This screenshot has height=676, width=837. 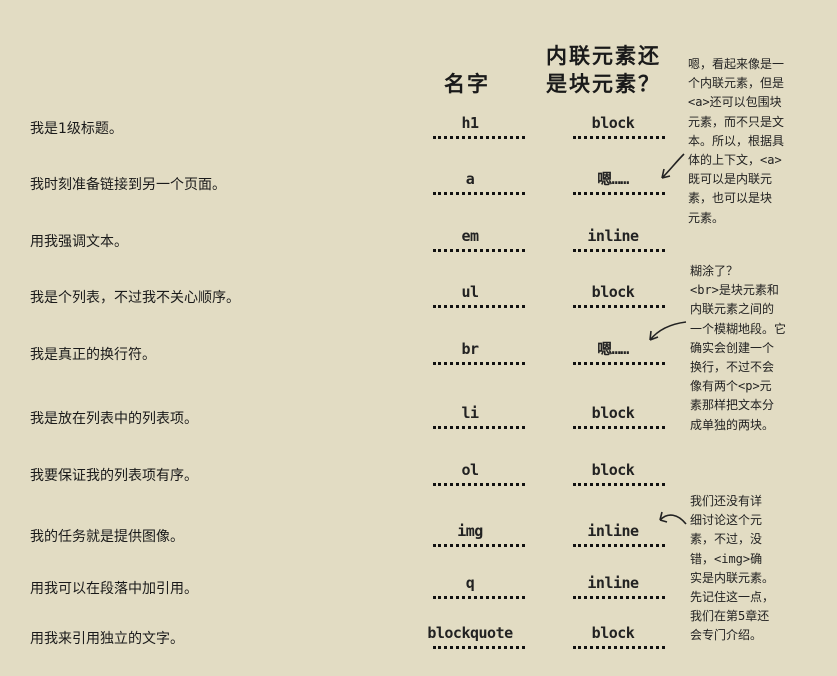 What do you see at coordinates (107, 639) in the screenshot?
I see `row-description: 用我来引用独立的文字。` at bounding box center [107, 639].